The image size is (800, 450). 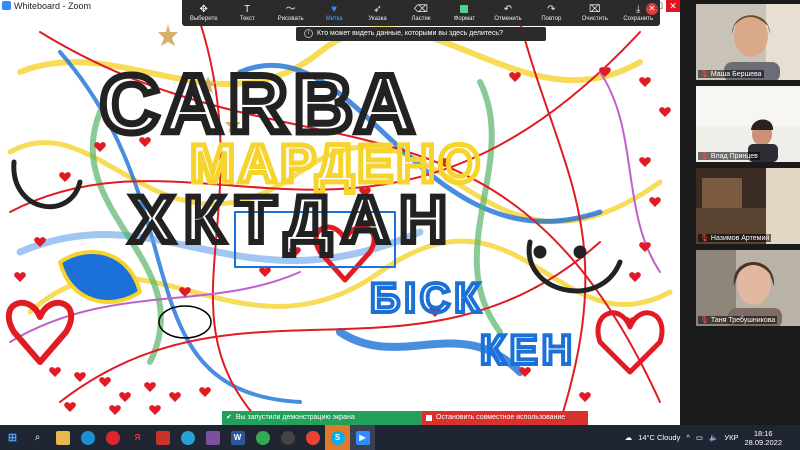 I want to click on tool-clear: ⌧ Очистить, so click(x=594, y=13).